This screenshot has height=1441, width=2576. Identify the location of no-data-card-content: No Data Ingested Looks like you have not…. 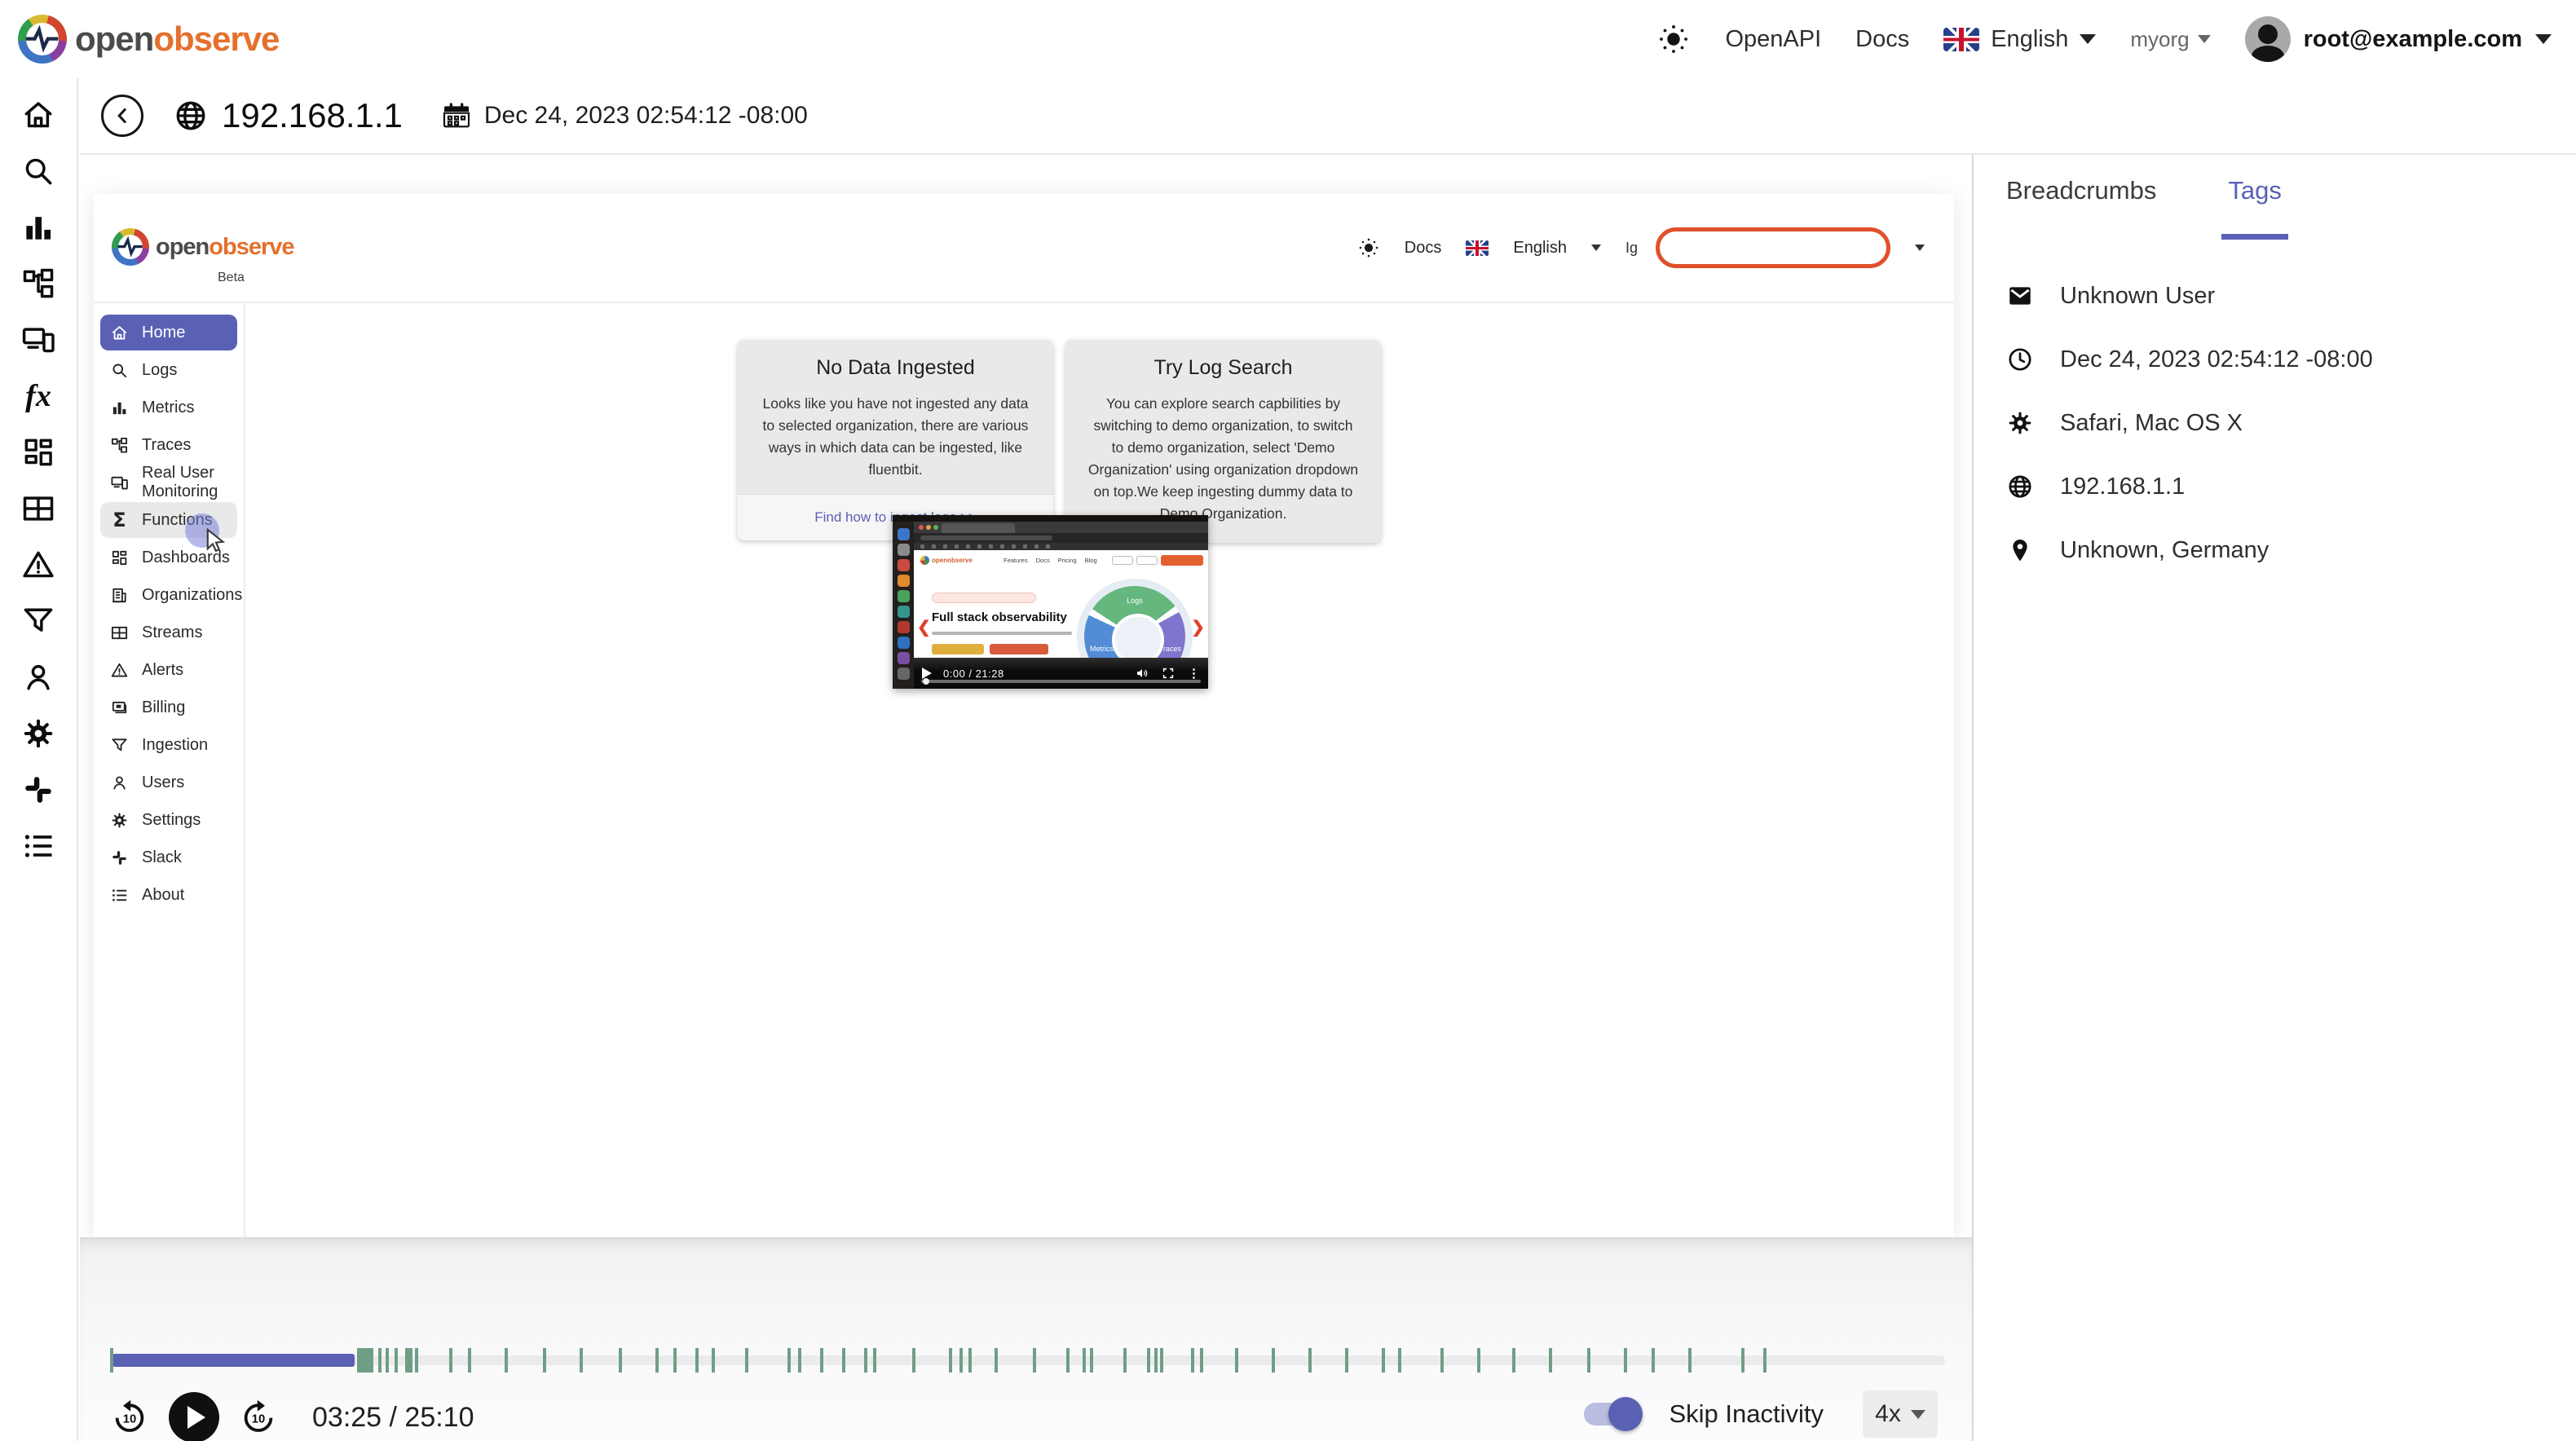
(895, 417).